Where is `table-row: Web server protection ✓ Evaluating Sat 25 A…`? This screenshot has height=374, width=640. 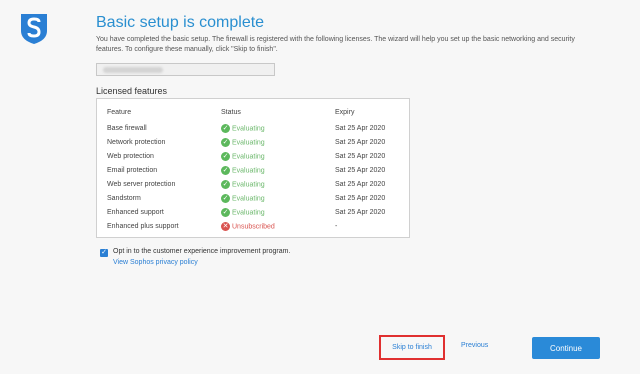
table-row: Web server protection ✓ Evaluating Sat 25 A… is located at coordinates (253, 187).